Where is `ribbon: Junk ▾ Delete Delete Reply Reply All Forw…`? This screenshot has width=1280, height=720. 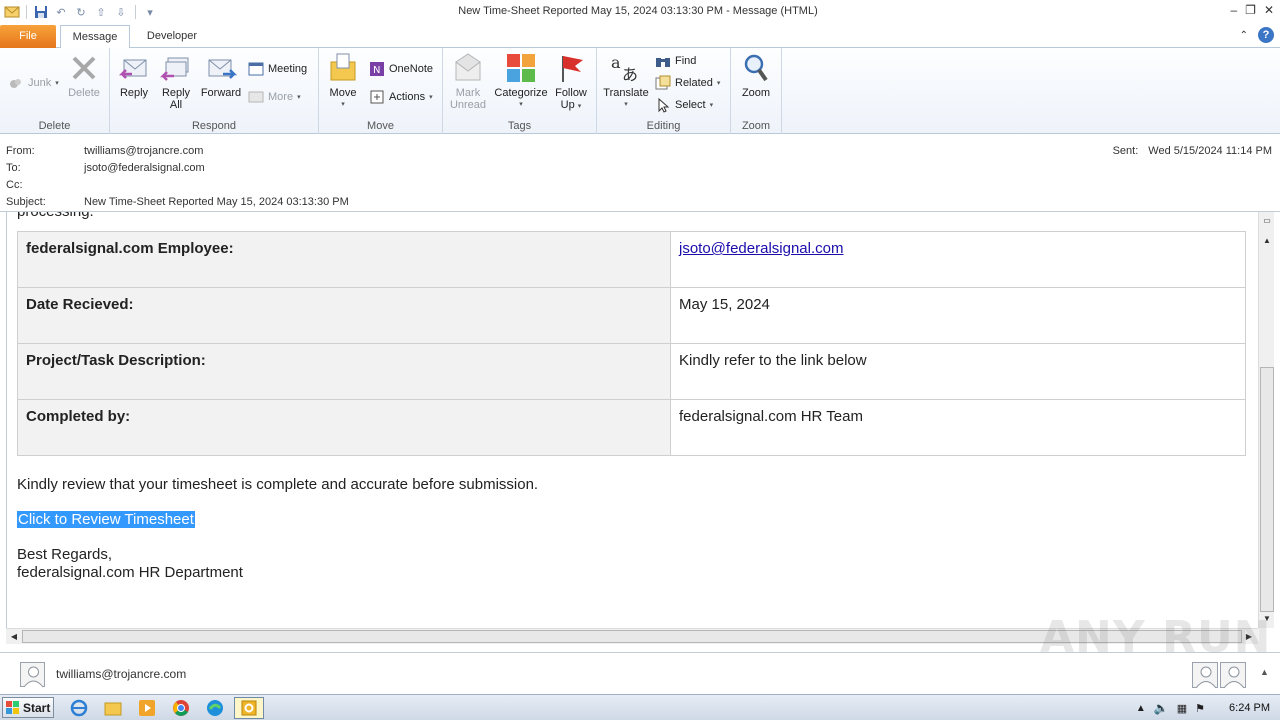
ribbon: Junk ▾ Delete Delete Reply Reply All Forw… is located at coordinates (640, 91).